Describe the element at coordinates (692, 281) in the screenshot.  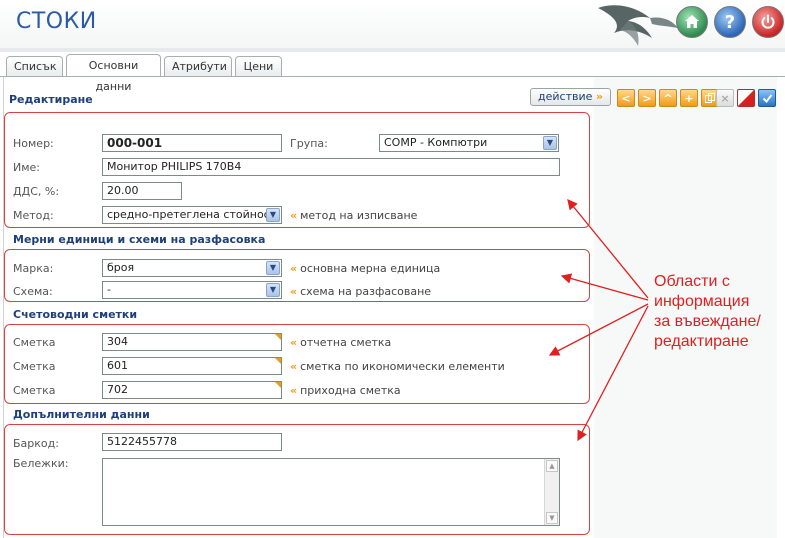
I see `annotation-line: Области с` at that location.